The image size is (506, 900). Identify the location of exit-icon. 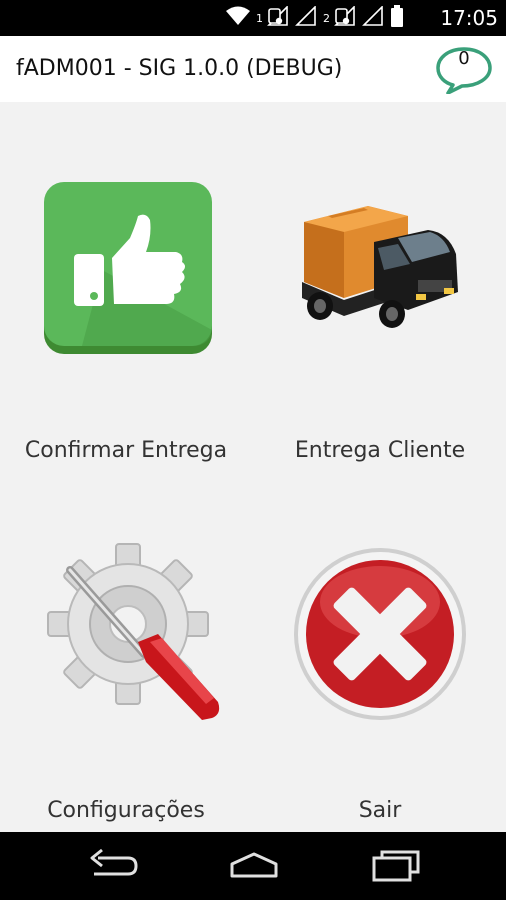
(380, 636).